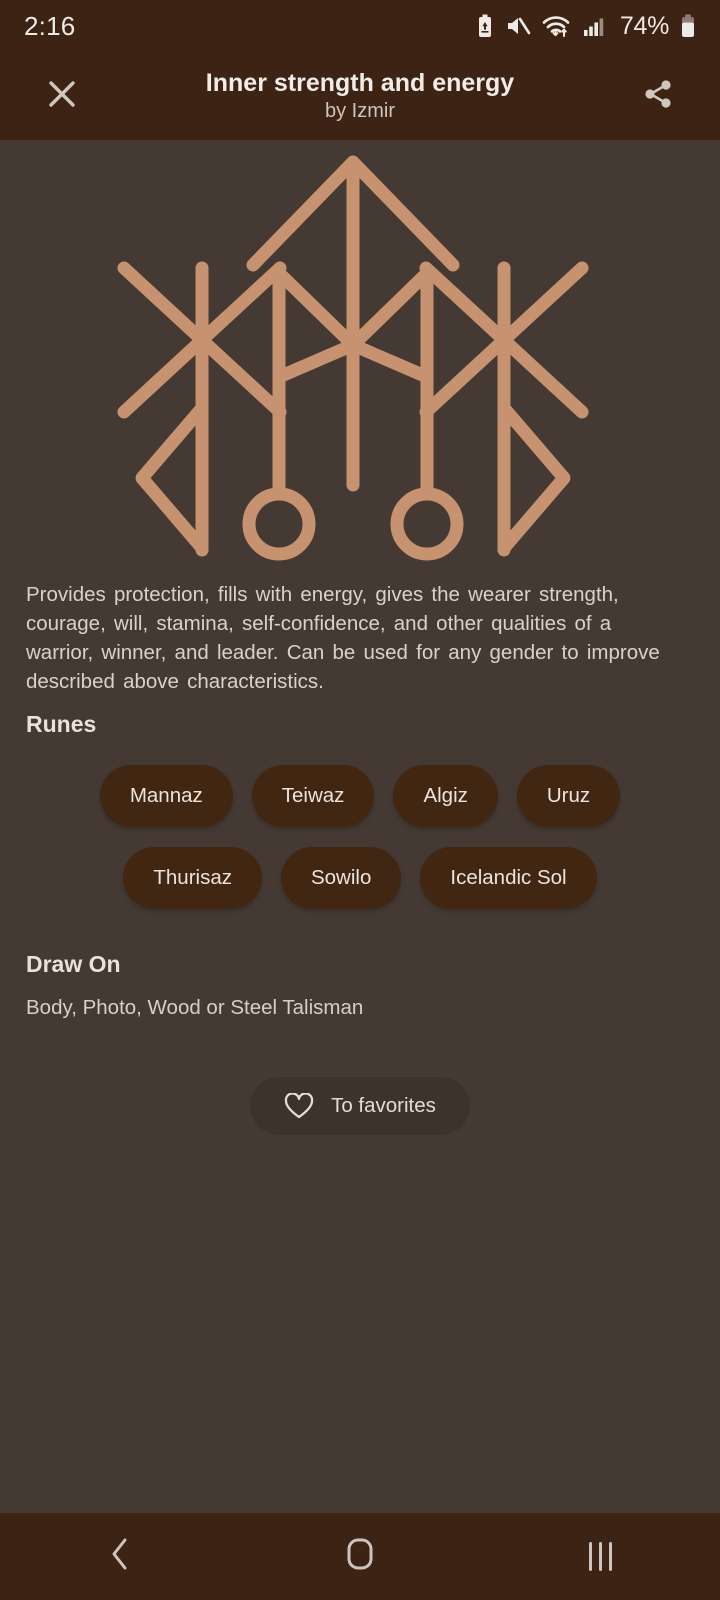 This screenshot has height=1600, width=720. I want to click on rune-chip: Sowilo, so click(341, 878).